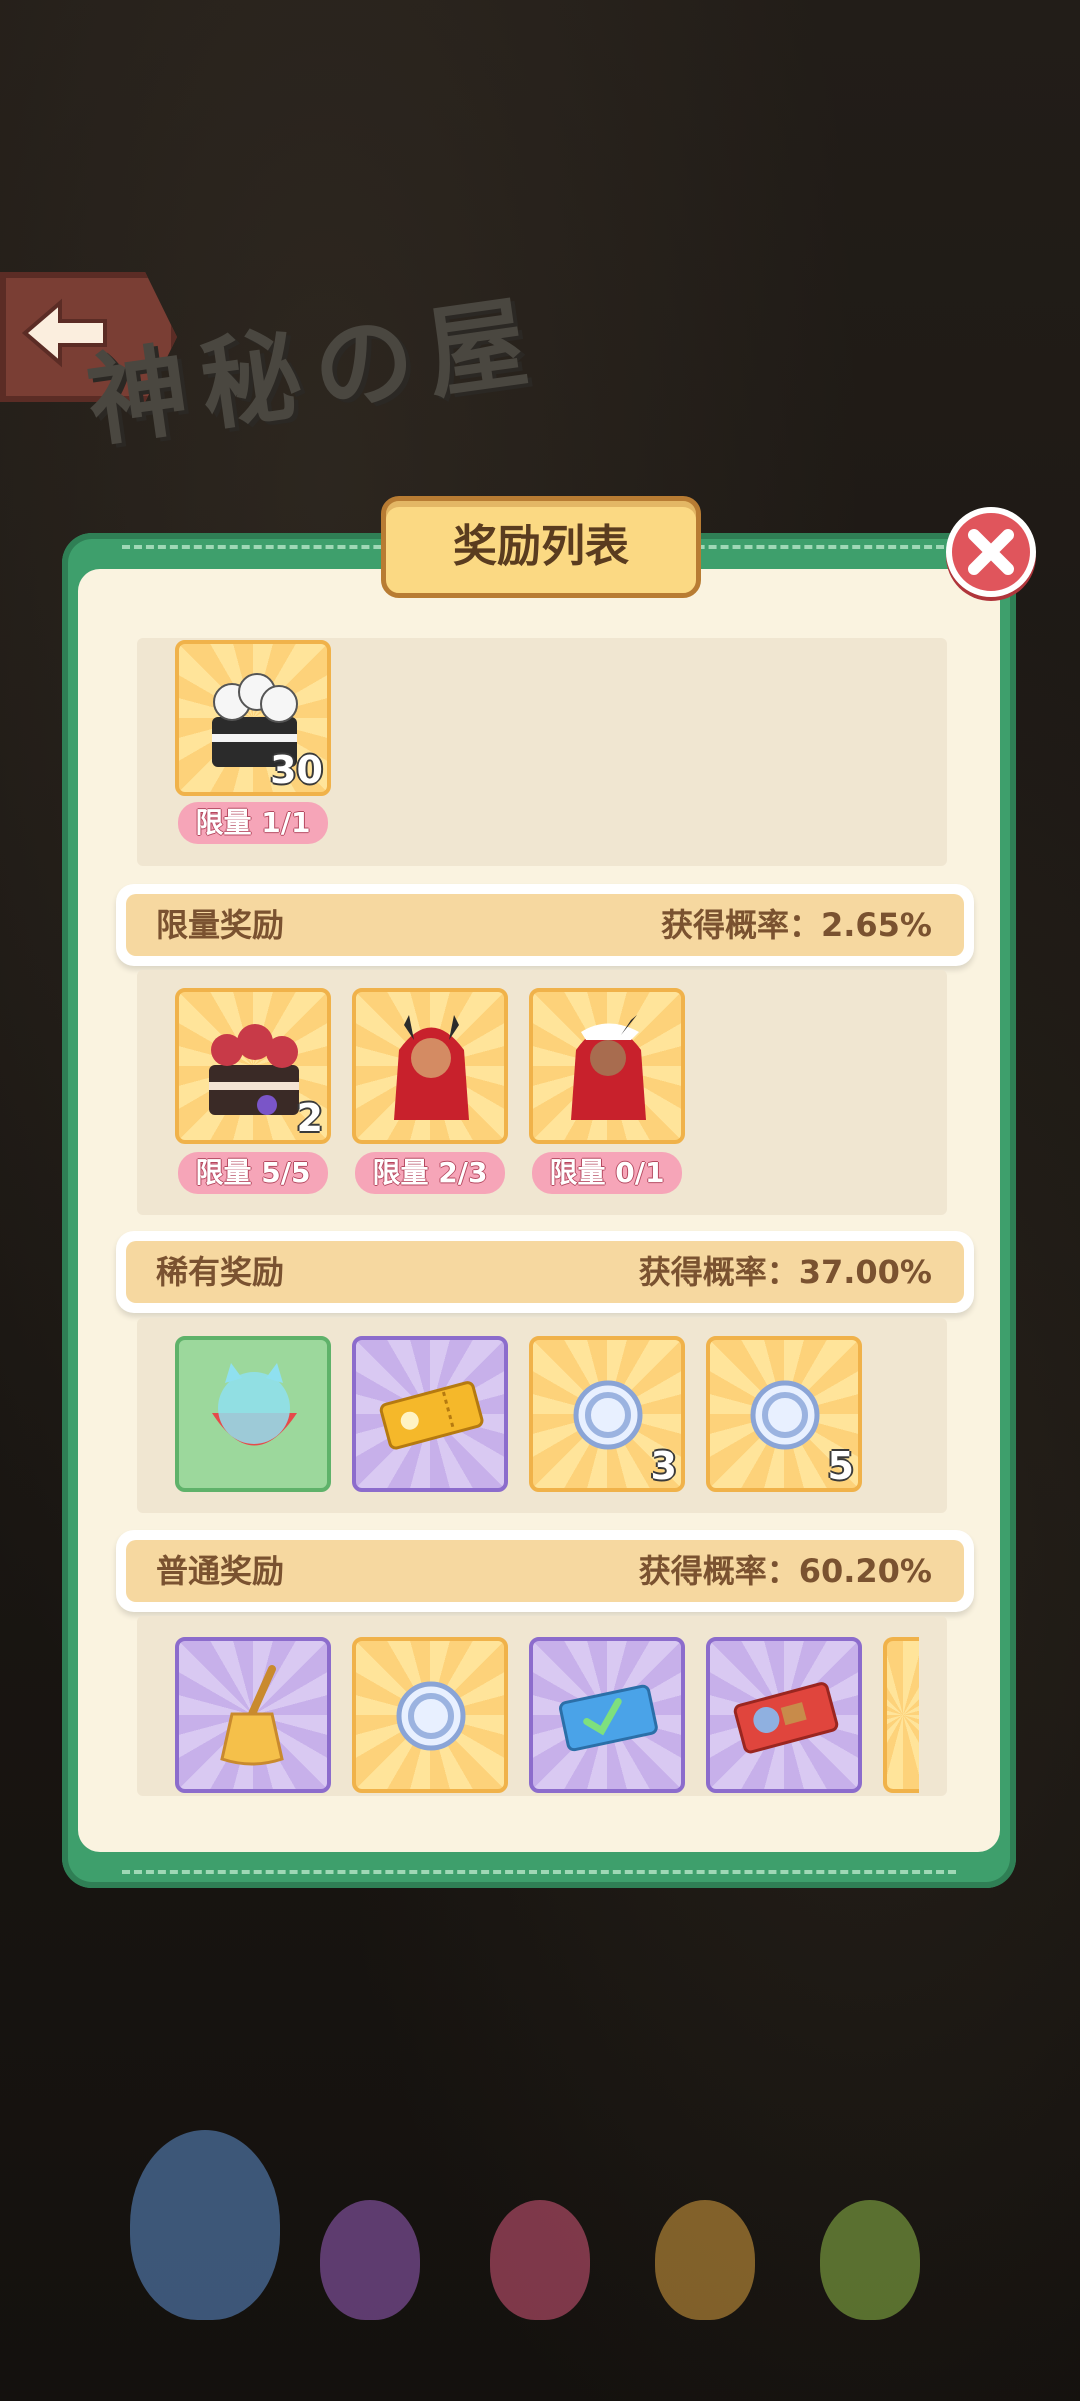 The width and height of the screenshot is (1080, 2401). Describe the element at coordinates (220, 925) in the screenshot. I see `section-name: 限量奖励` at that location.